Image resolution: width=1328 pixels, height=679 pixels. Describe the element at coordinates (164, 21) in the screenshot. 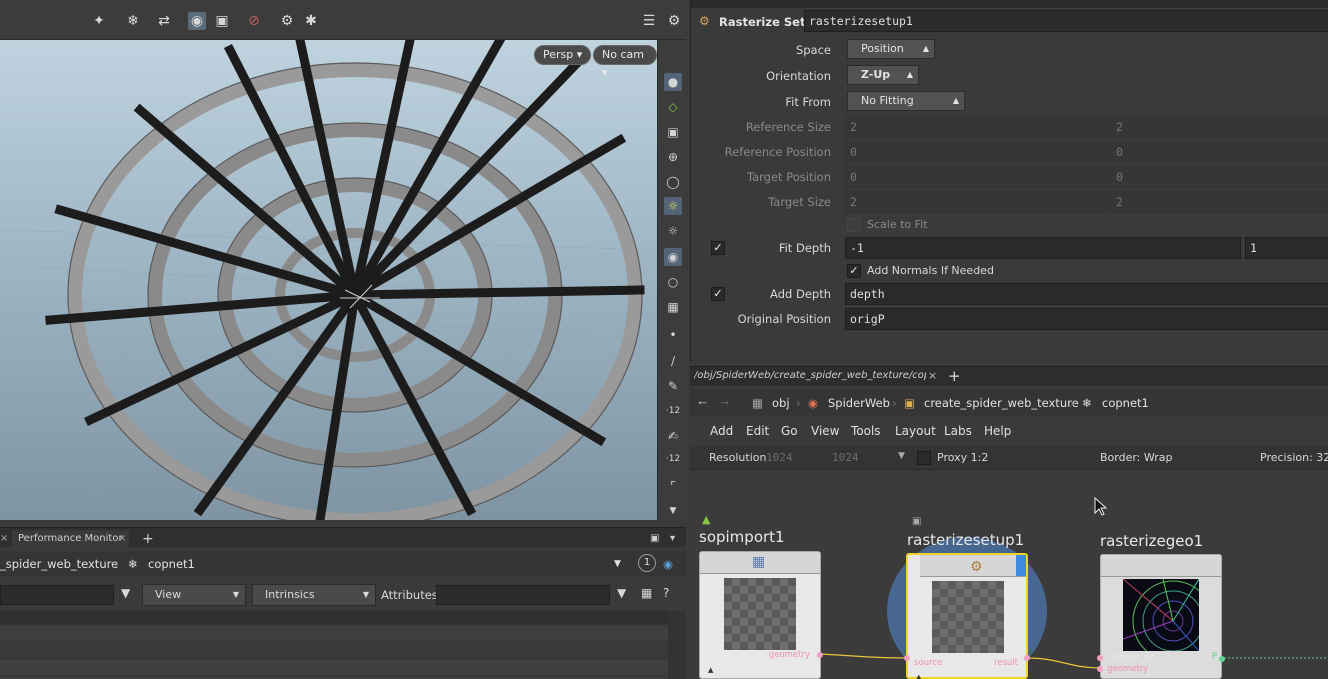

I see `transform-tool-icon: ⇄` at that location.